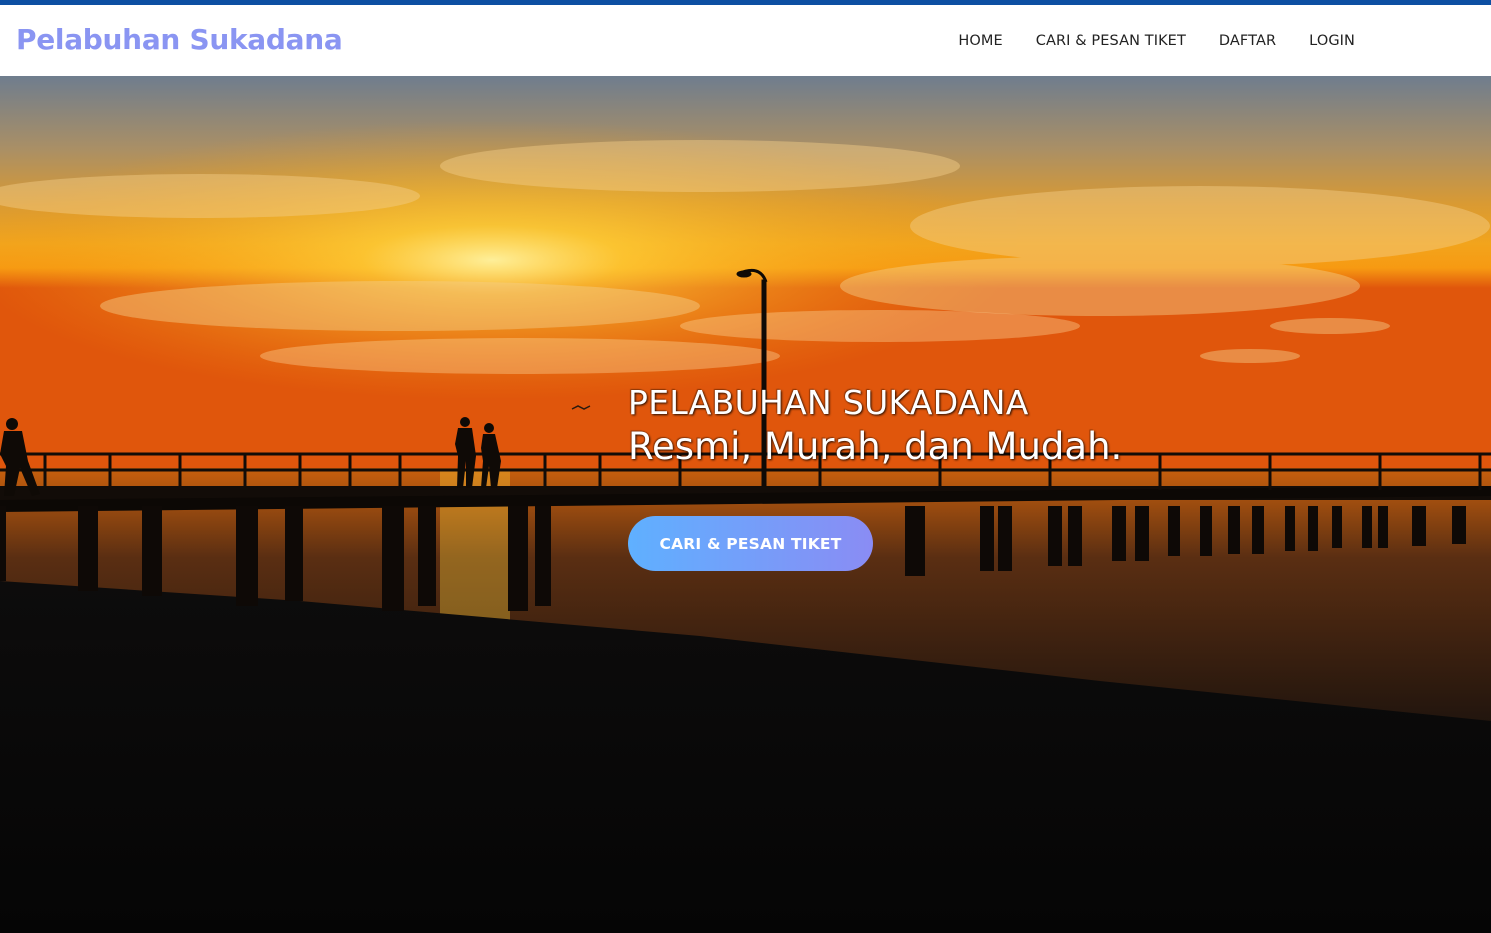  I want to click on brand-logo-text: Pelabuhan Sukadana, so click(179, 40).